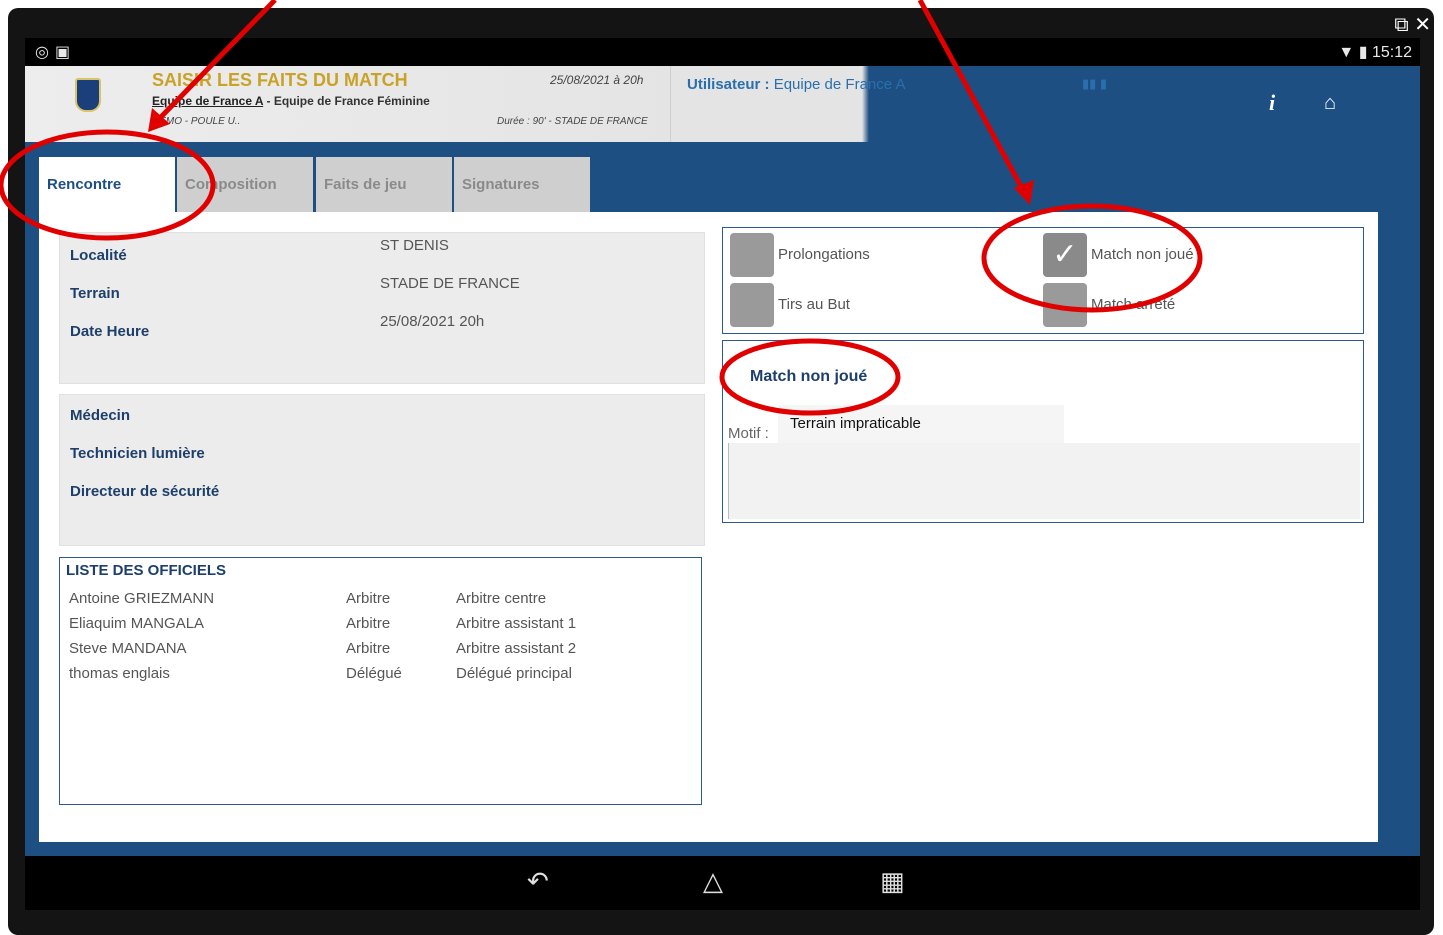 The image size is (1443, 935). I want to click on motif-label: Motif :, so click(748, 433).